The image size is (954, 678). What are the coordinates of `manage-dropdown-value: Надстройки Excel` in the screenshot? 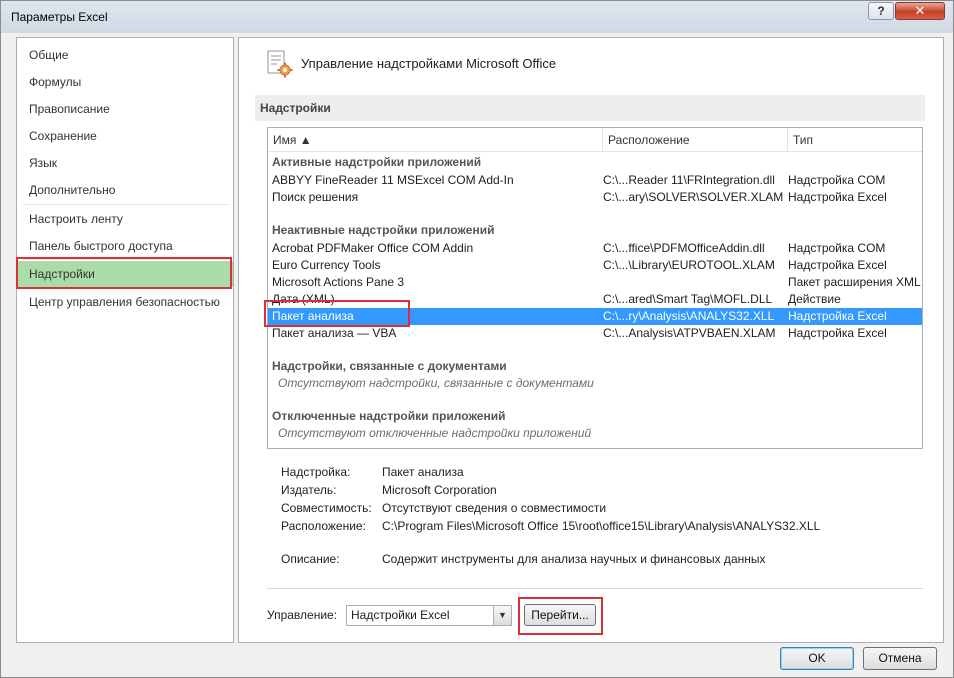 It's located at (400, 615).